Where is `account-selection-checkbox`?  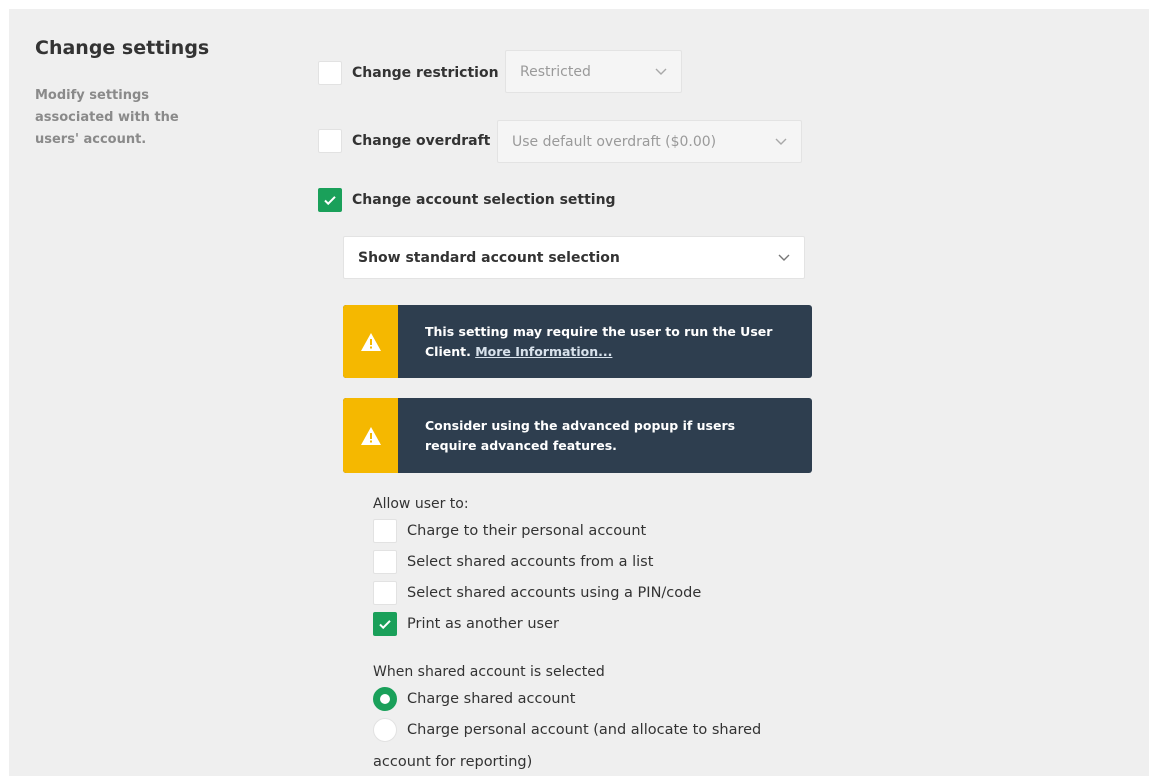
account-selection-checkbox is located at coordinates (330, 200).